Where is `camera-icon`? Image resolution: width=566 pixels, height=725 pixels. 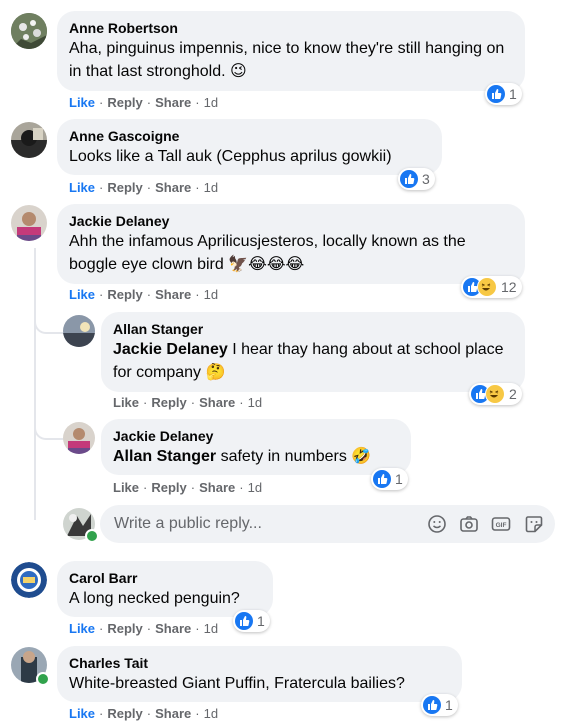
camera-icon is located at coordinates (469, 524).